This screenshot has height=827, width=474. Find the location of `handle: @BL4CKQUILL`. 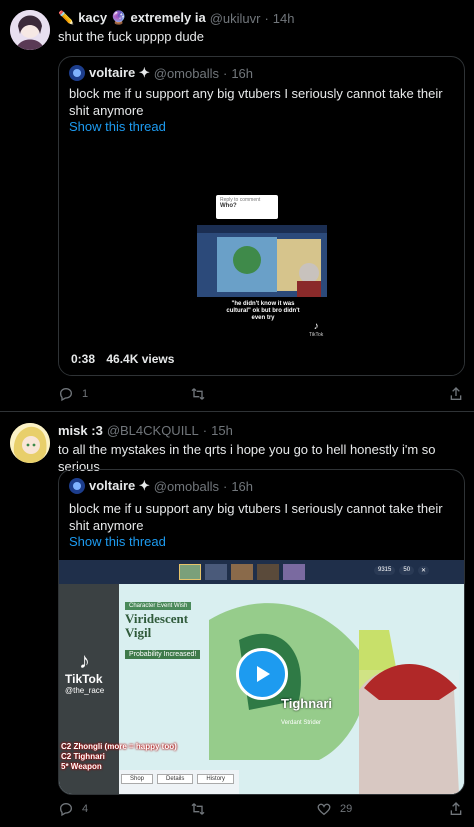

handle: @BL4CKQUILL is located at coordinates (153, 430).